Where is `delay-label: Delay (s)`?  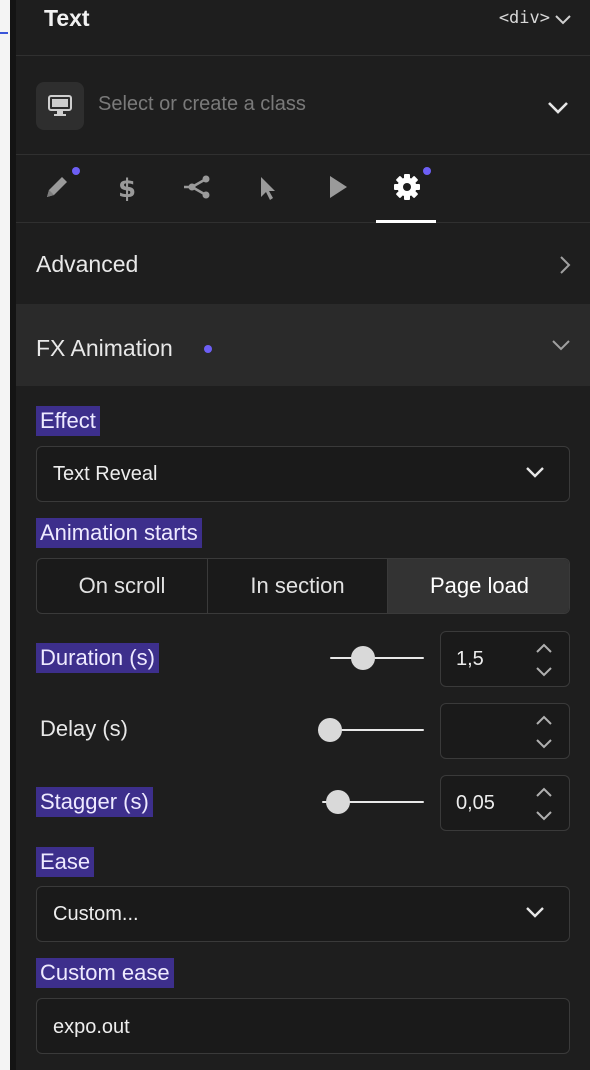
delay-label: Delay (s) is located at coordinates (84, 728).